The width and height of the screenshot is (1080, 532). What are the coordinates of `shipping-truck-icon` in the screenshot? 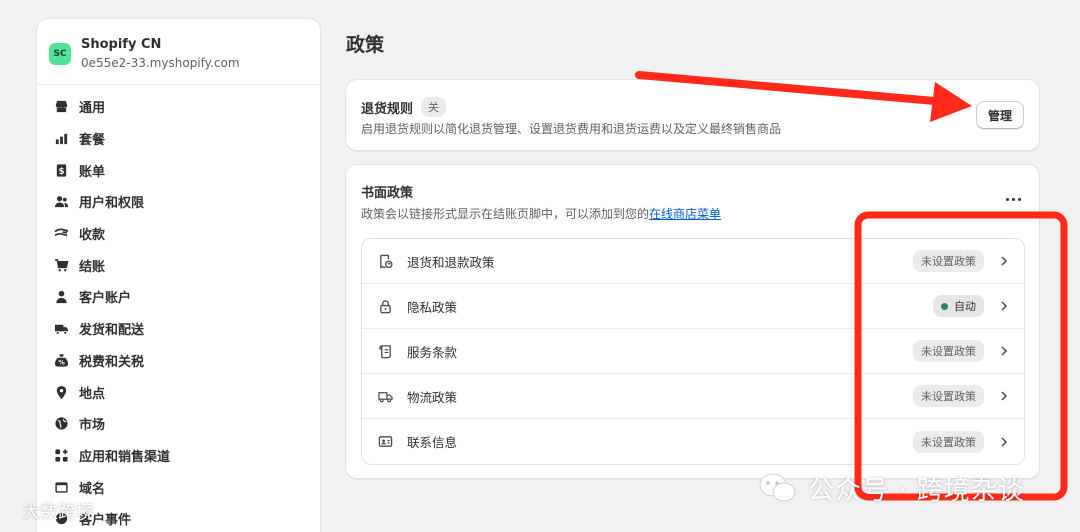 It's located at (385, 396).